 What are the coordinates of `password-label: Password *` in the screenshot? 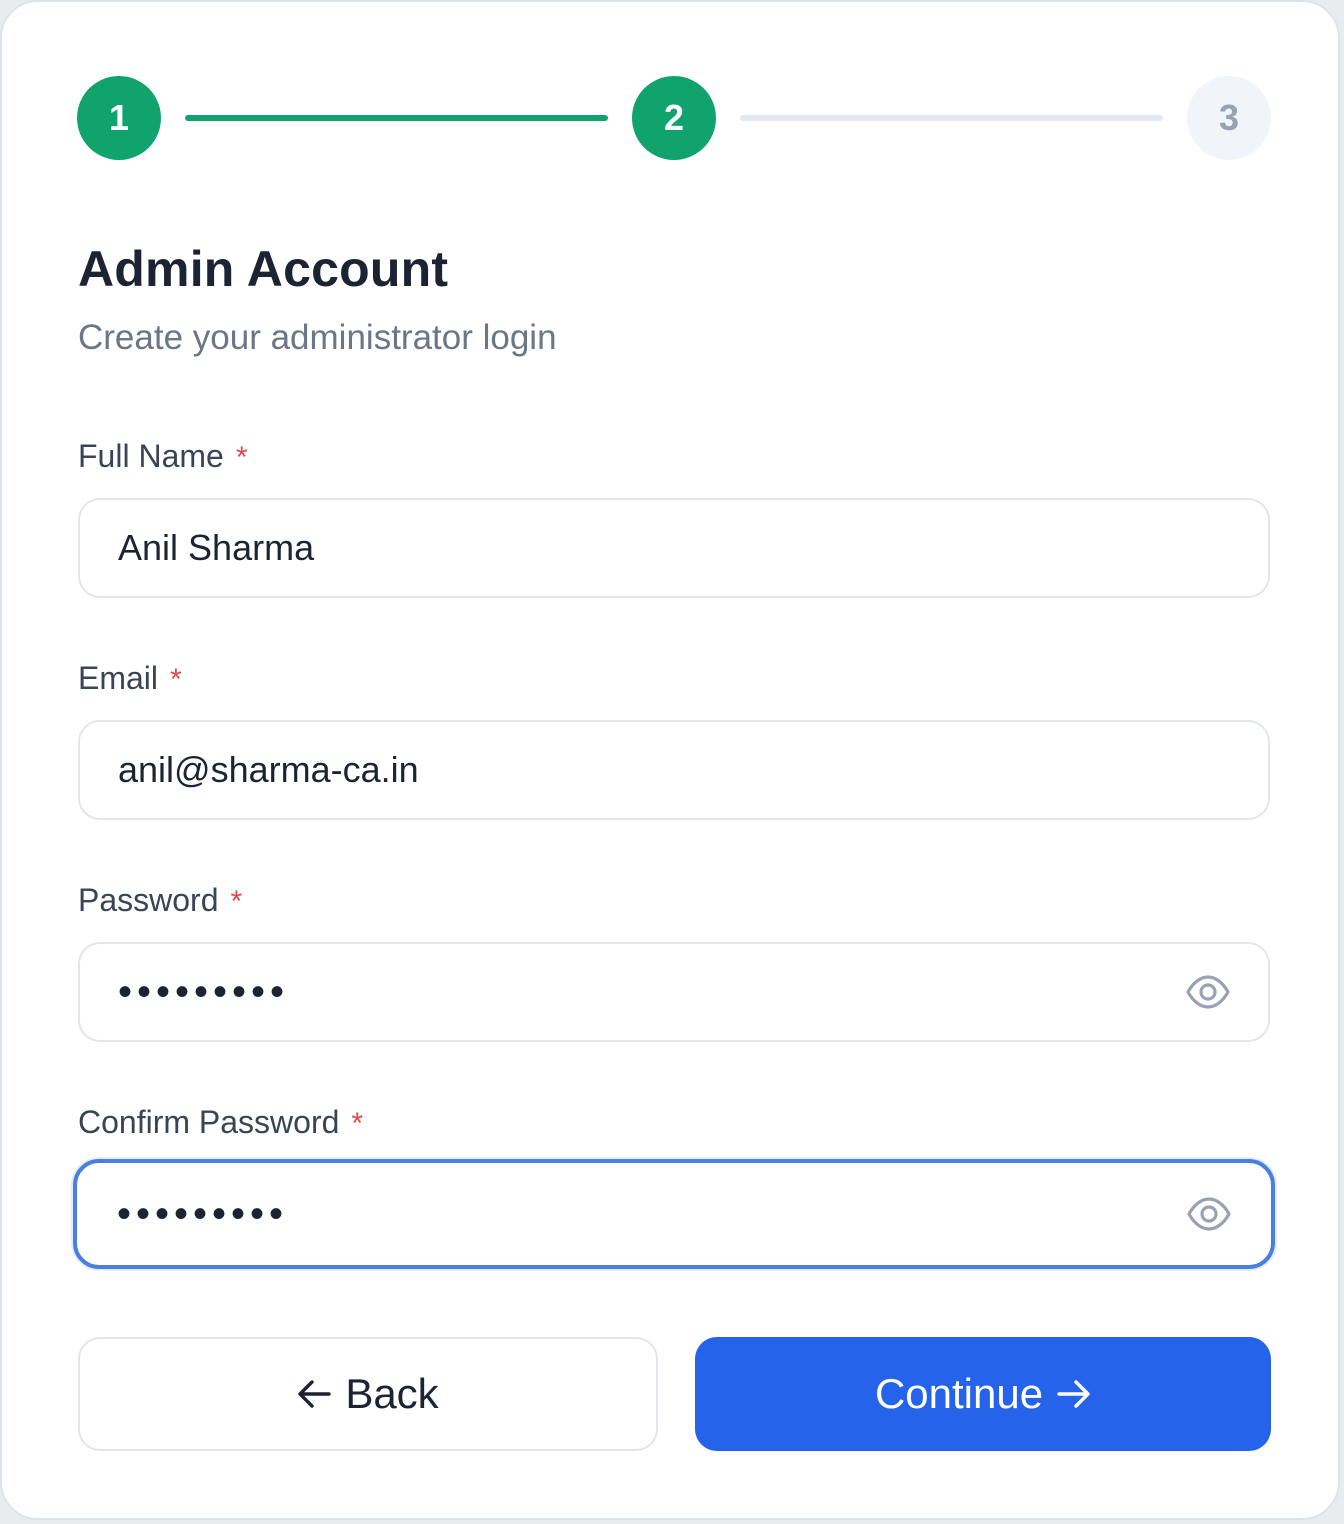 It's located at (160, 900).